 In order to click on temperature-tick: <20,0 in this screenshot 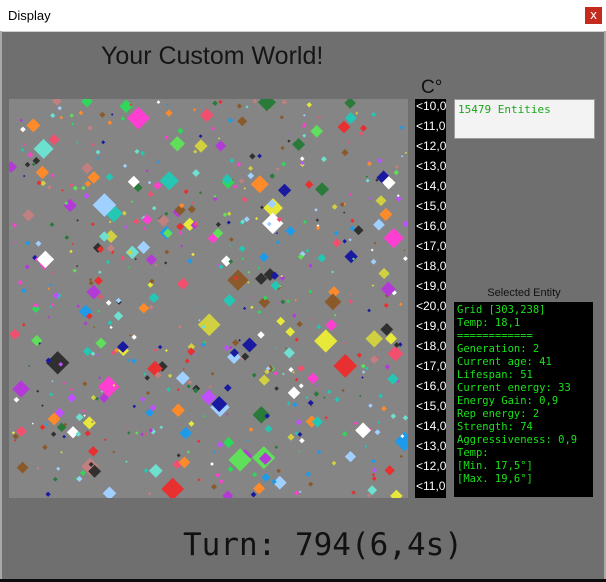, I will do `click(431, 306)`.